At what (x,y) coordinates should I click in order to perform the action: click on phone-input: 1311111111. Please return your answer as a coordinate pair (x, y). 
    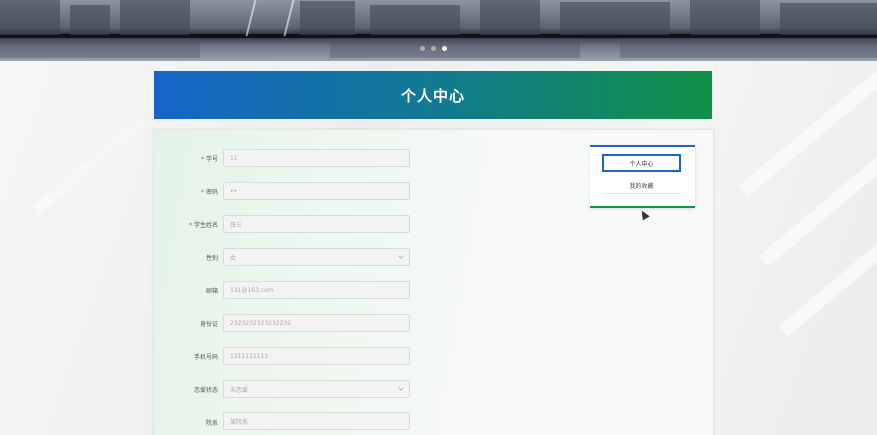
    Looking at the image, I should click on (316, 356).